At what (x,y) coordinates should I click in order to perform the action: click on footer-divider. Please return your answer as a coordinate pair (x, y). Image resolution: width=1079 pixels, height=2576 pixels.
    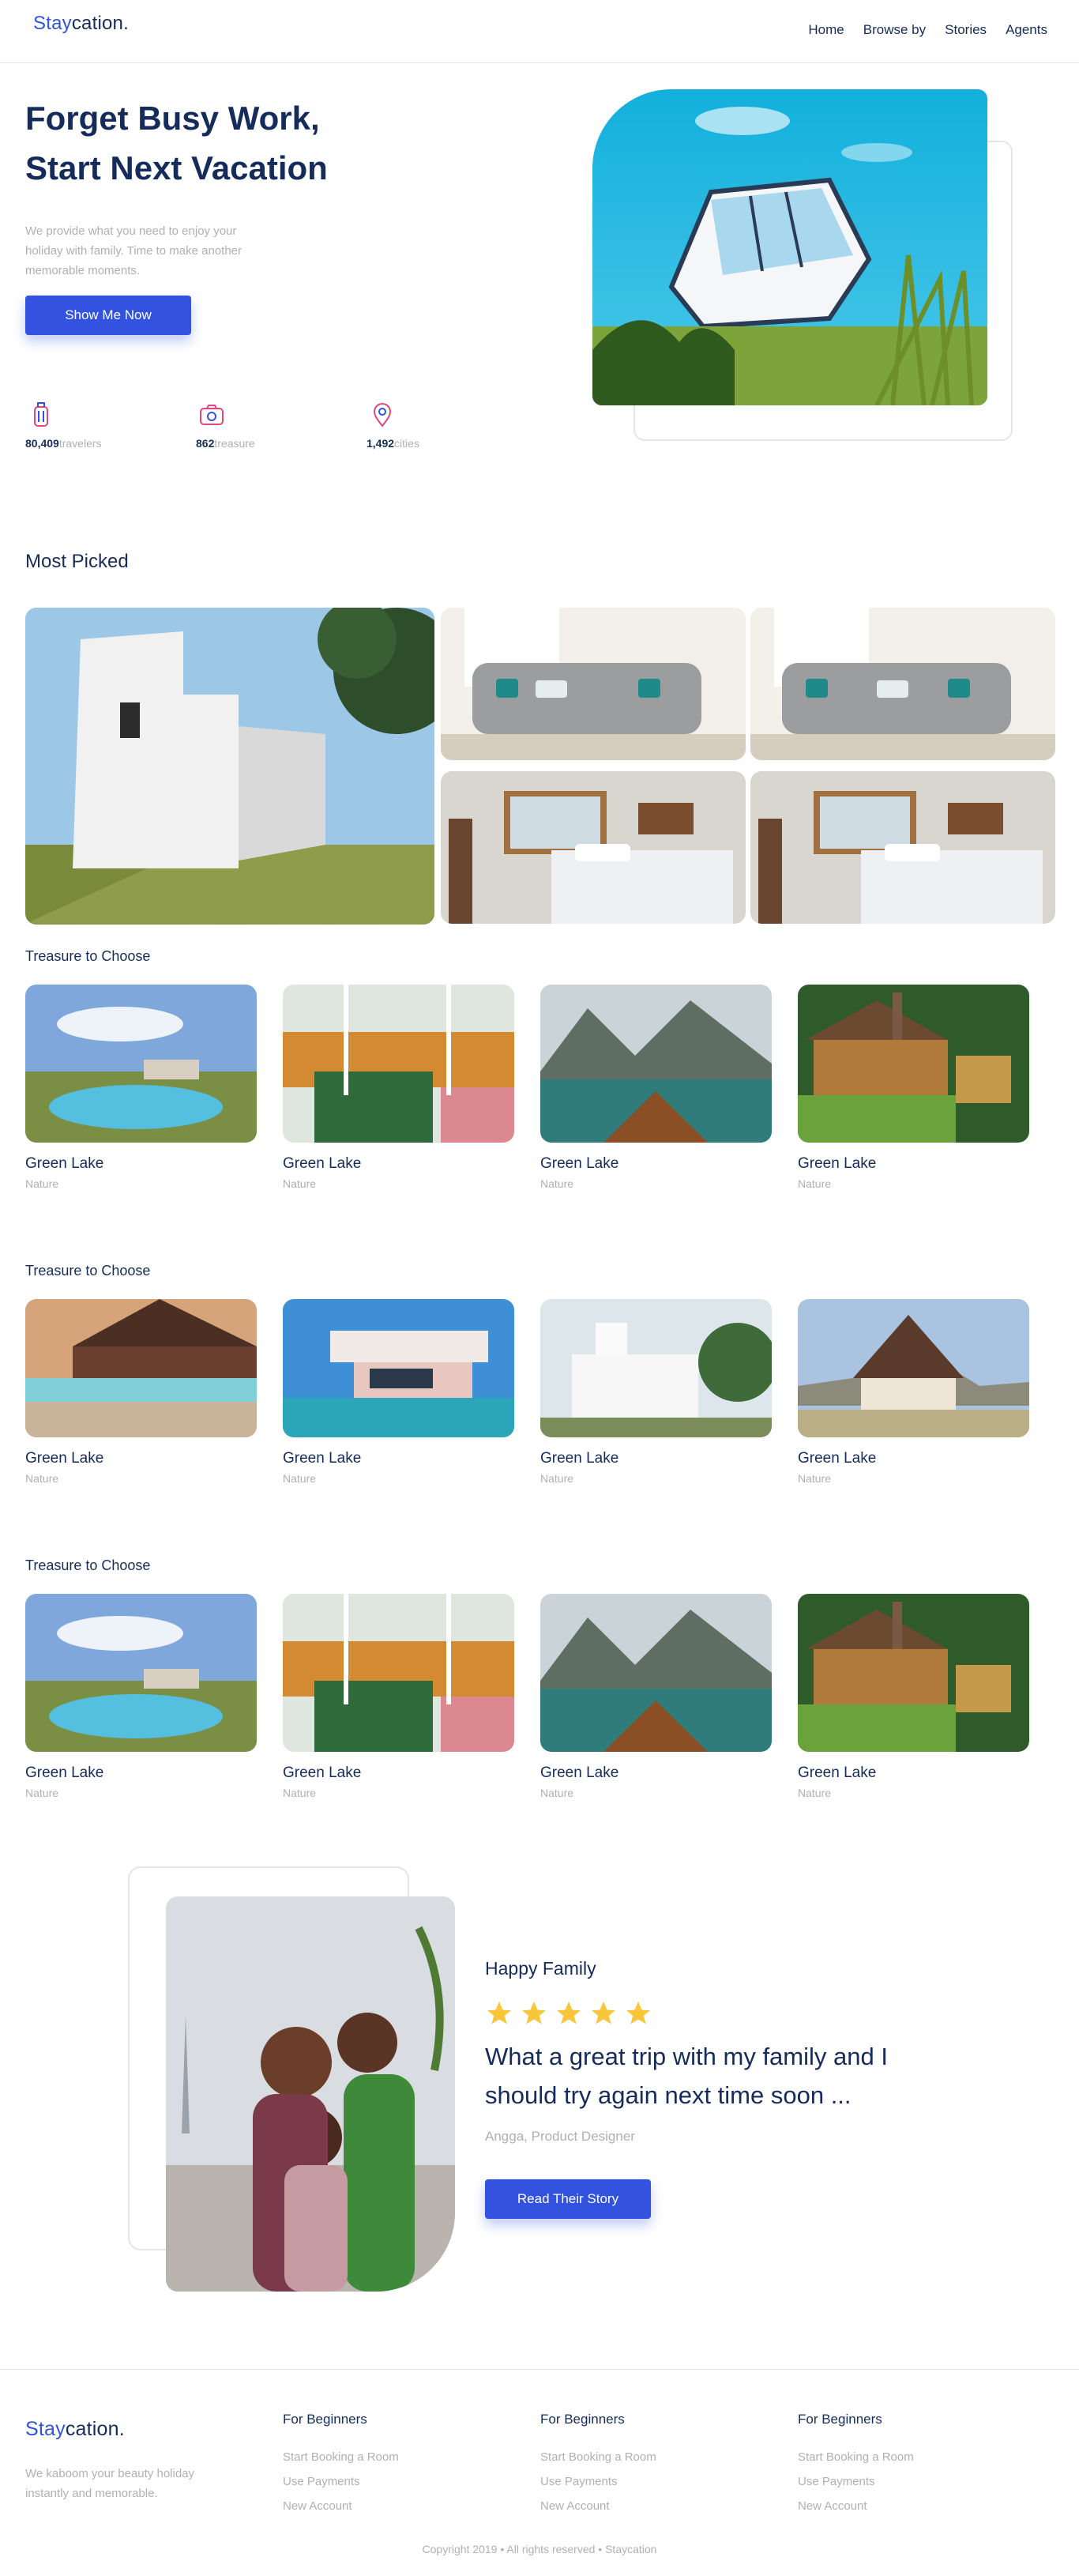
    Looking at the image, I should click on (539, 2369).